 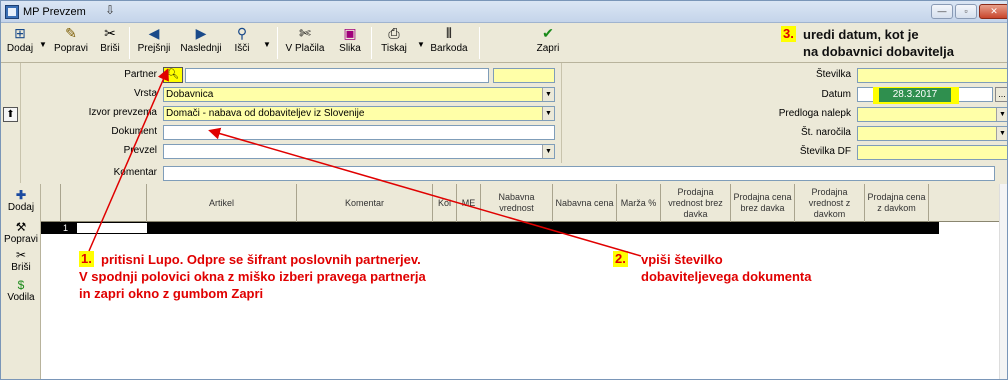 I want to click on side-popravi-button: ⚒ Popravi, so click(x=21, y=232).